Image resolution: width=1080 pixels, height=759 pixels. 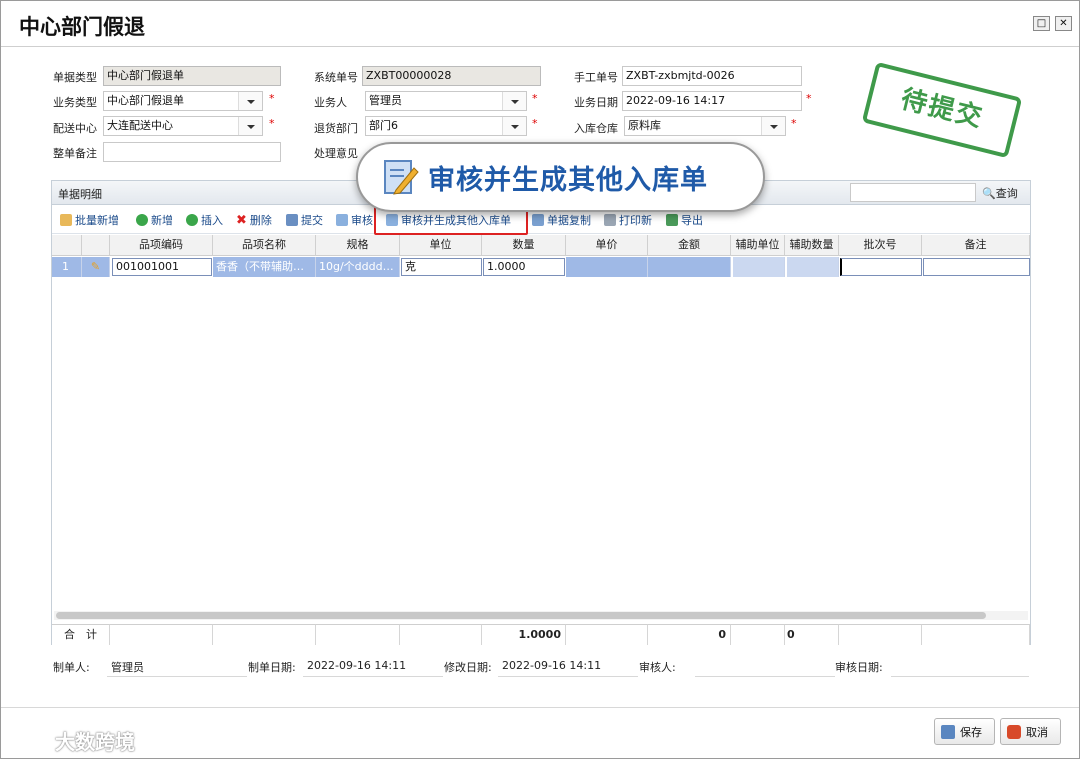 What do you see at coordinates (140, 125) in the screenshot?
I see `distribution-center-value: 大连配送中心` at bounding box center [140, 125].